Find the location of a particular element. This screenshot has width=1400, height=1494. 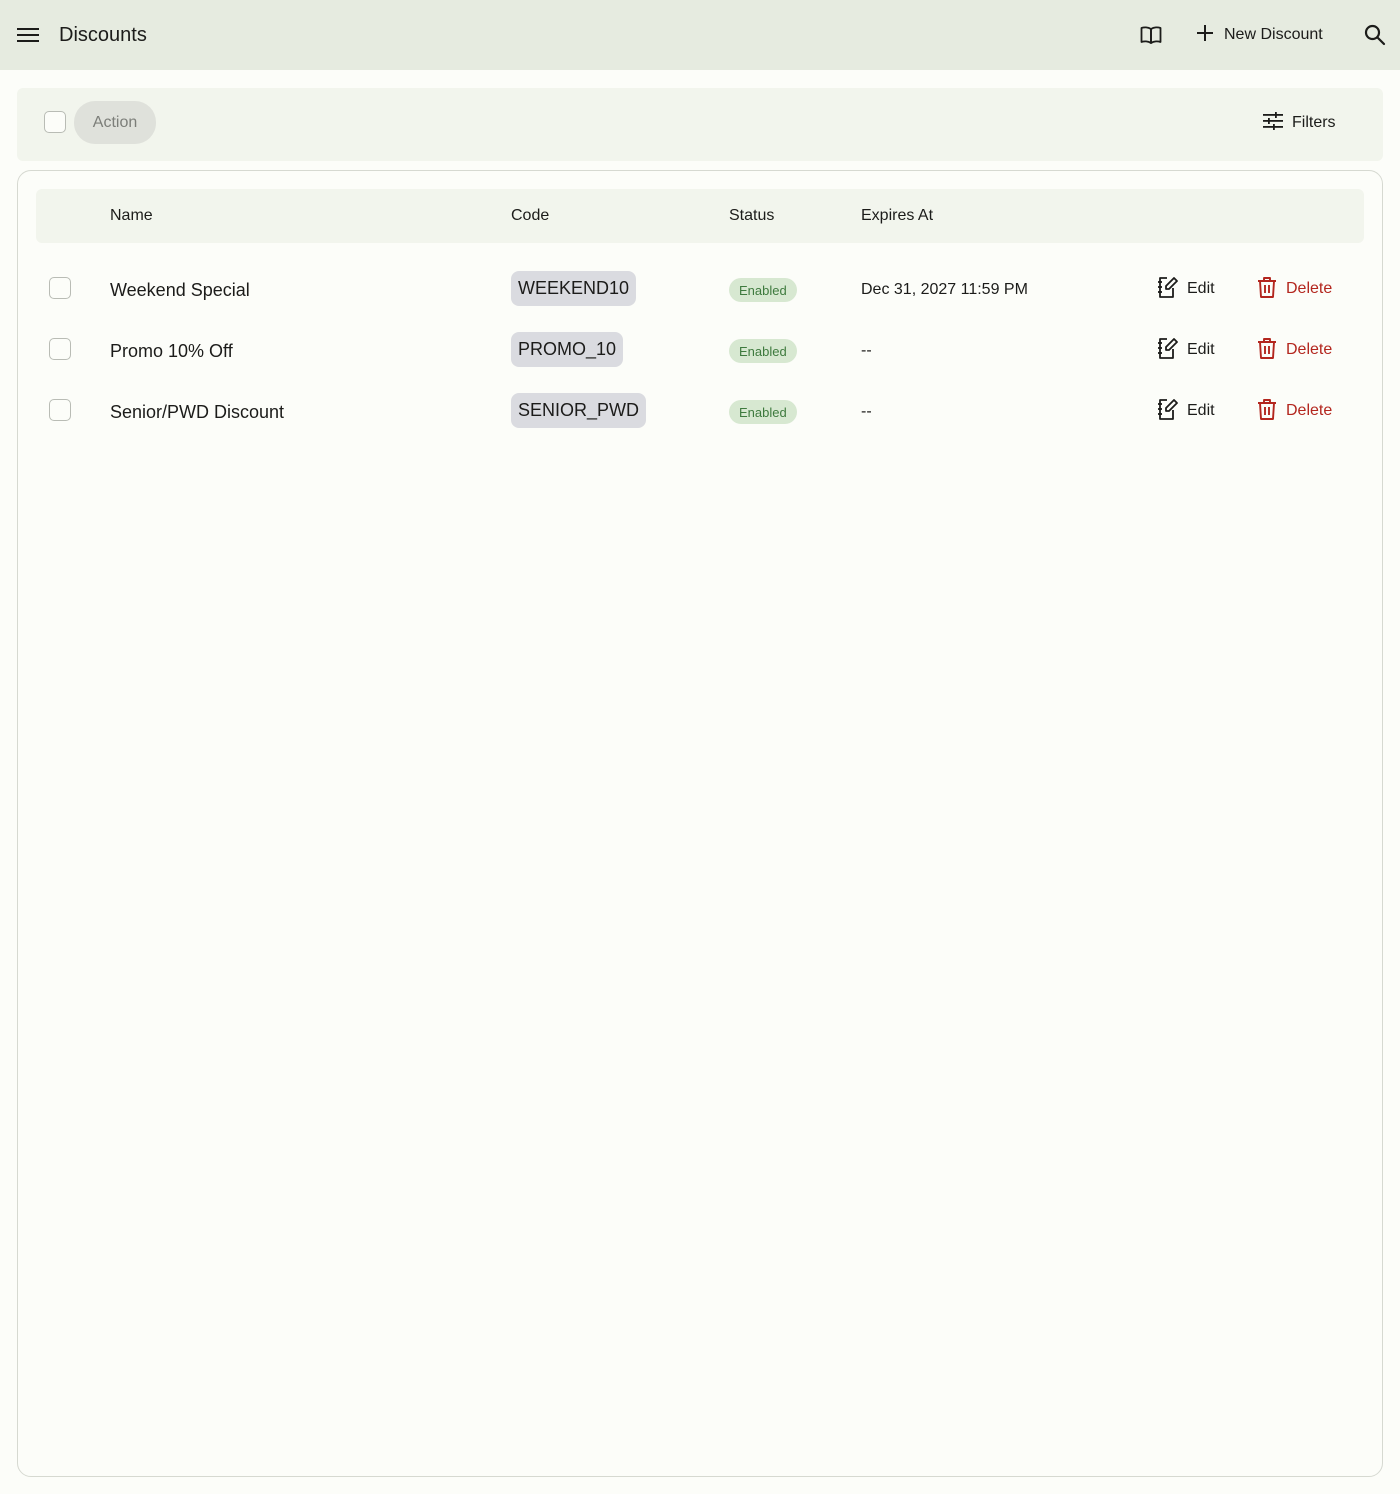

discount-name: Weekend Special is located at coordinates (180, 290).